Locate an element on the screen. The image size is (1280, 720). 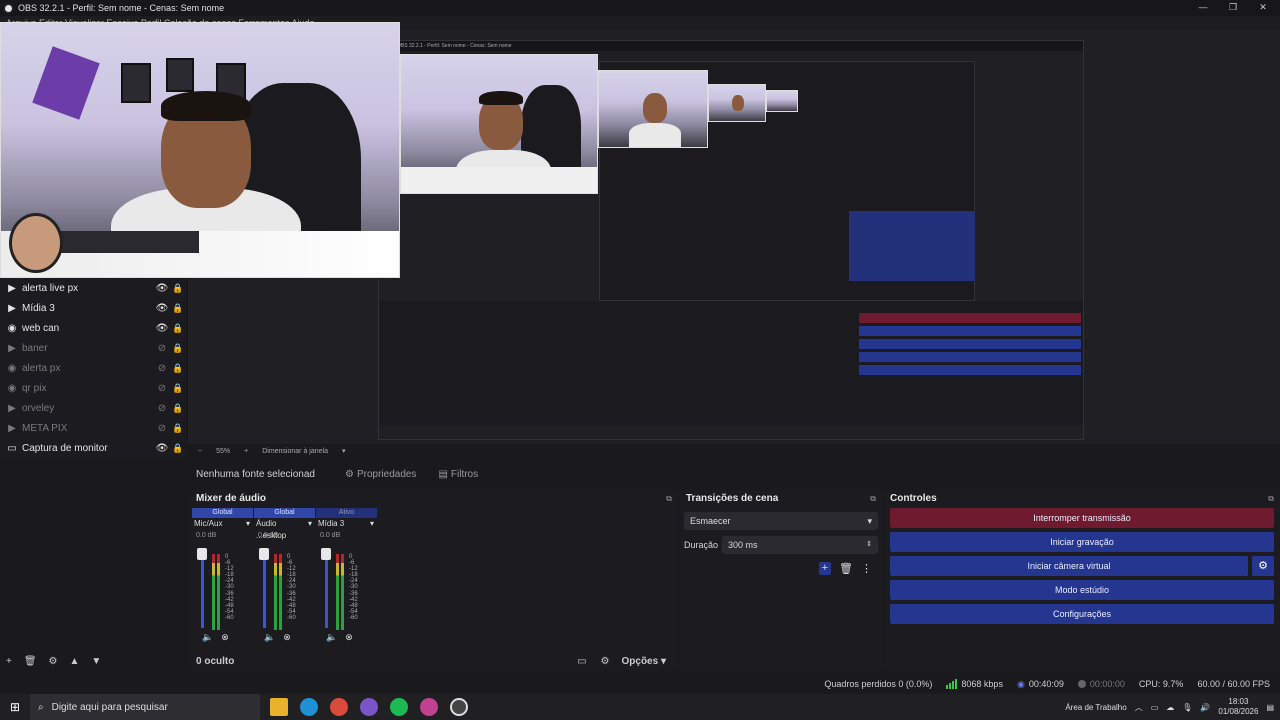
chrome-profile-icon is located at coordinates (429, 707).